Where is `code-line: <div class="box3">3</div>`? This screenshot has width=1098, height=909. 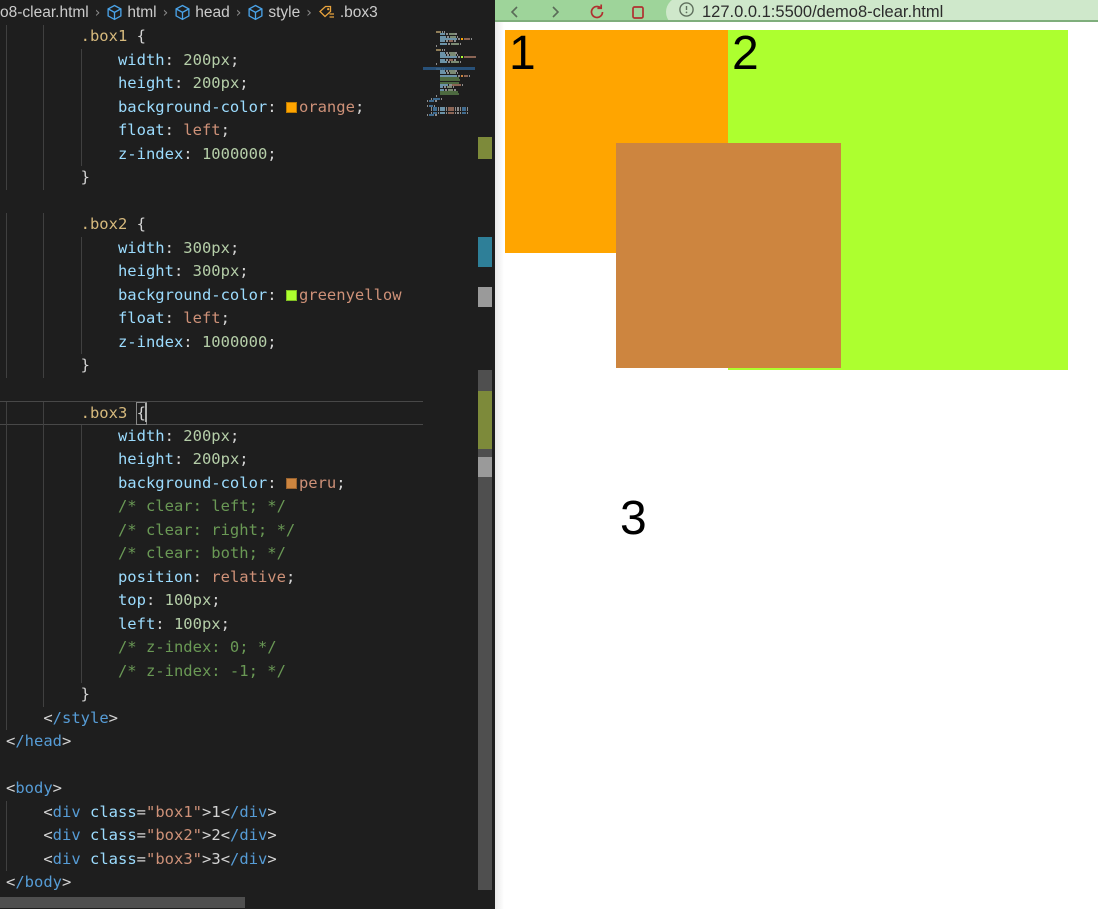 code-line: <div class="box3">3</div> is located at coordinates (211, 859).